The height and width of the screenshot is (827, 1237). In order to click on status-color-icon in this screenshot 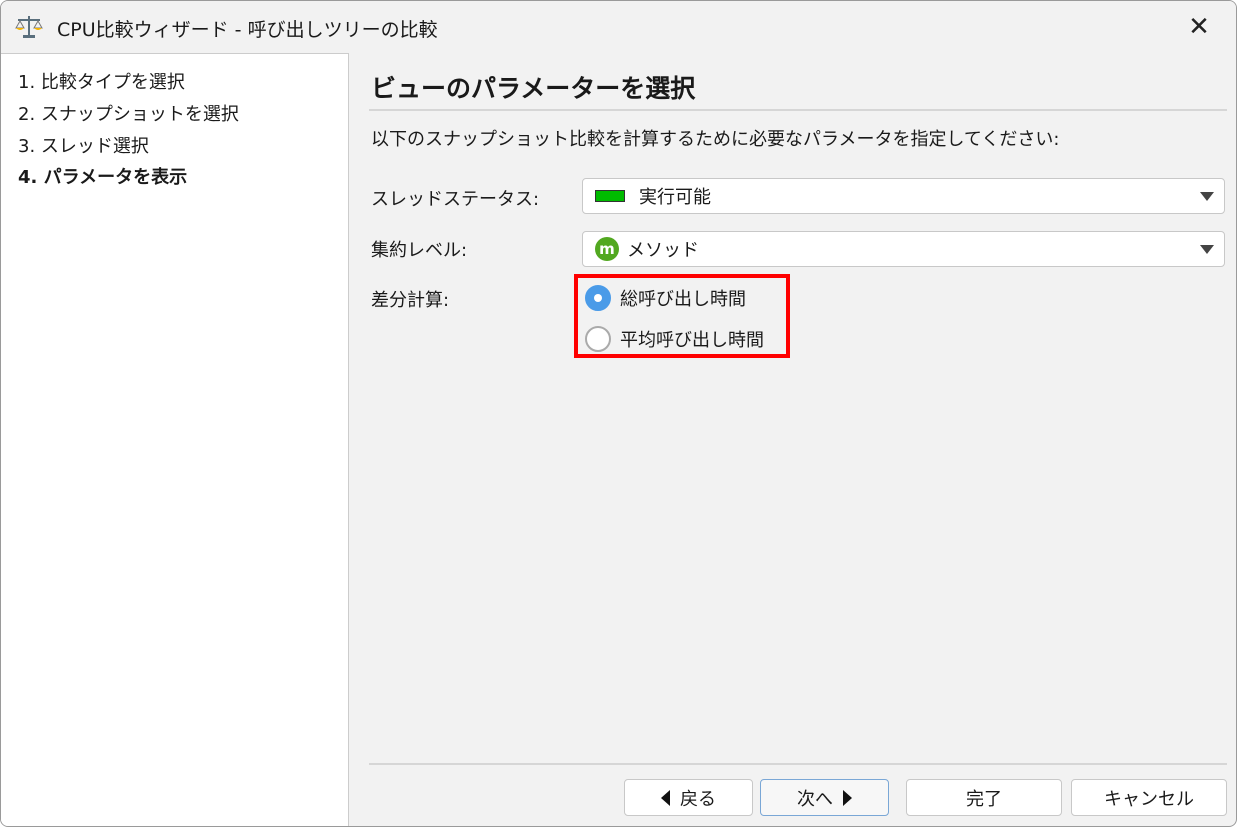, I will do `click(610, 196)`.